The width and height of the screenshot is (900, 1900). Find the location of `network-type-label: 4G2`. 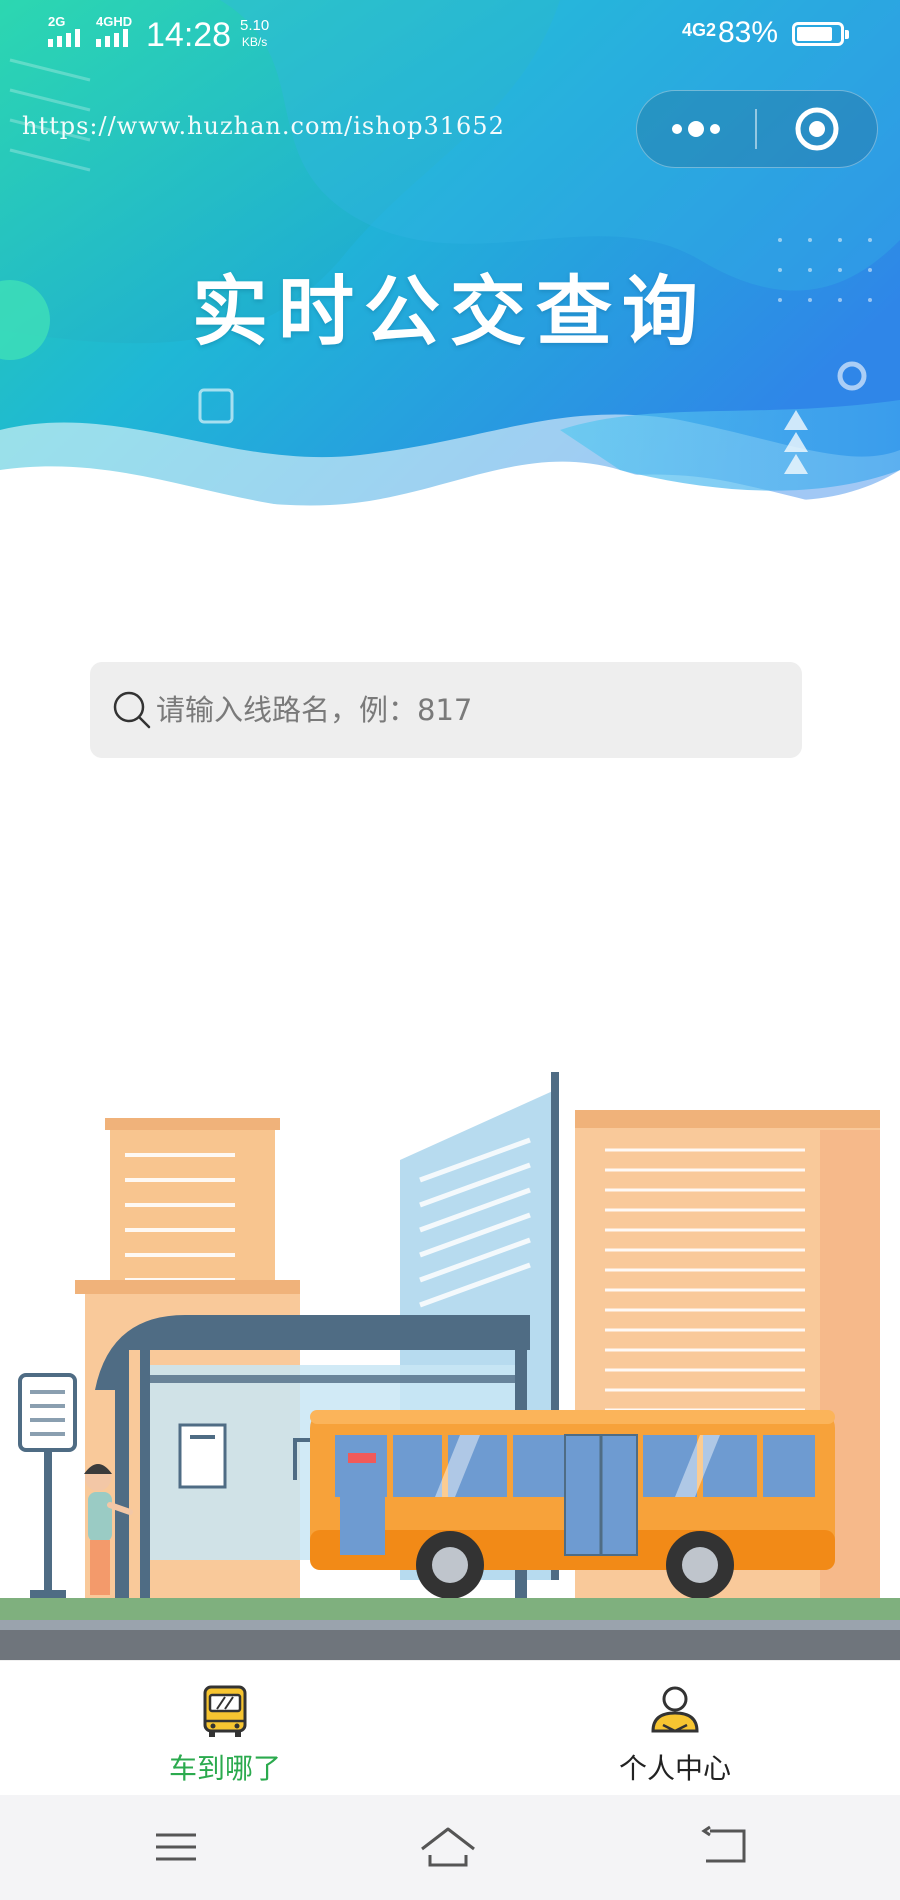

network-type-label: 4G2 is located at coordinates (699, 30).